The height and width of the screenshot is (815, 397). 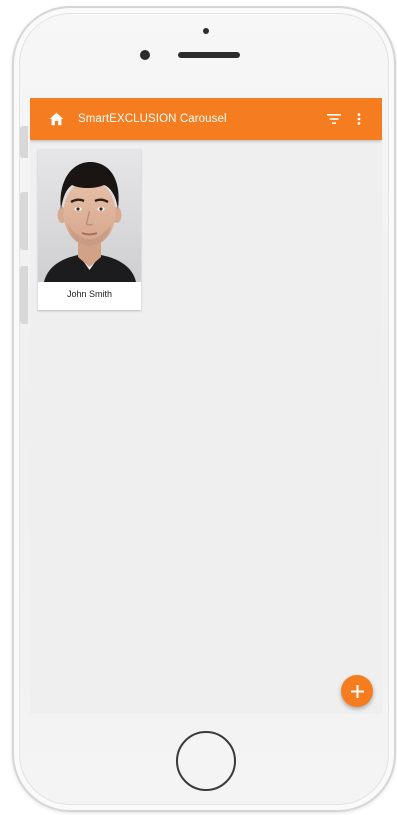 What do you see at coordinates (209, 55) in the screenshot?
I see `earpiece-speaker` at bounding box center [209, 55].